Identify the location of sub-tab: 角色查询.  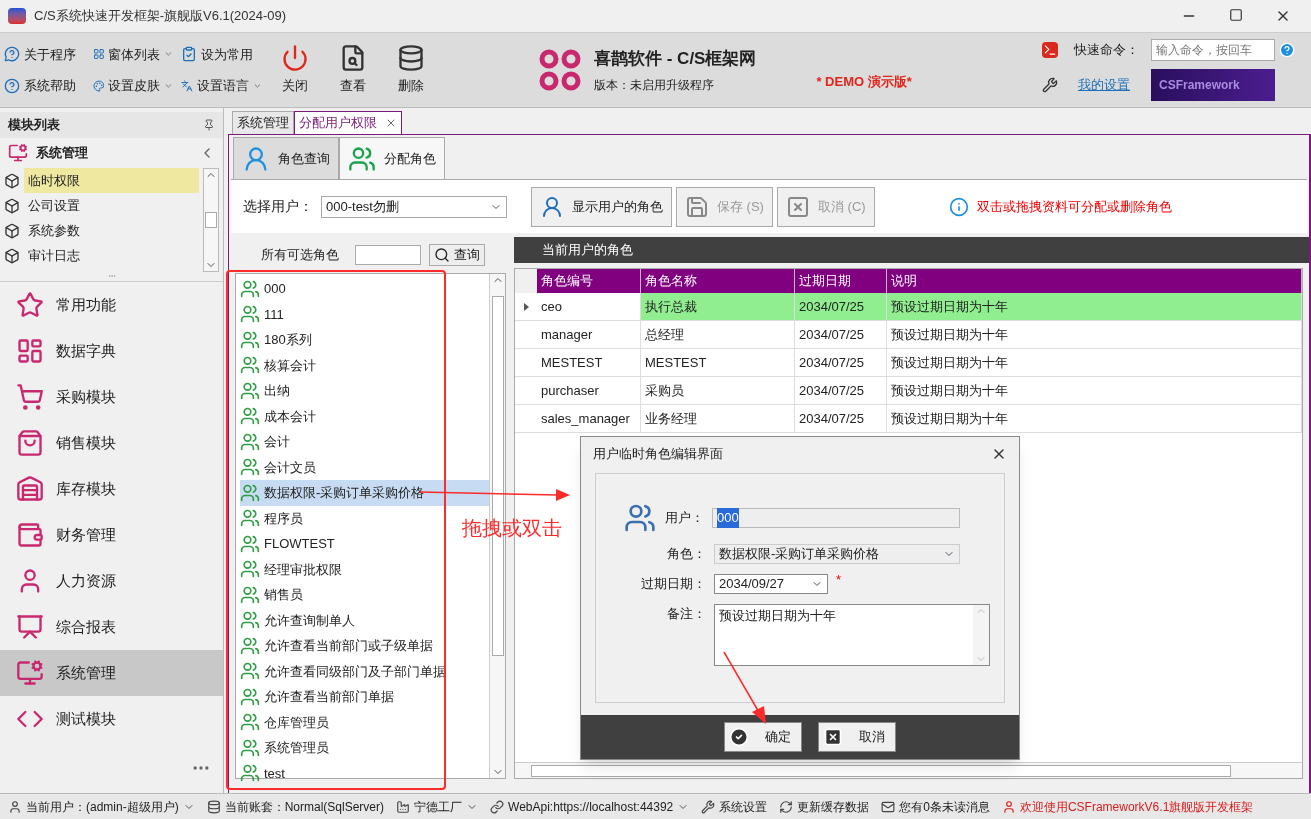
(286, 158).